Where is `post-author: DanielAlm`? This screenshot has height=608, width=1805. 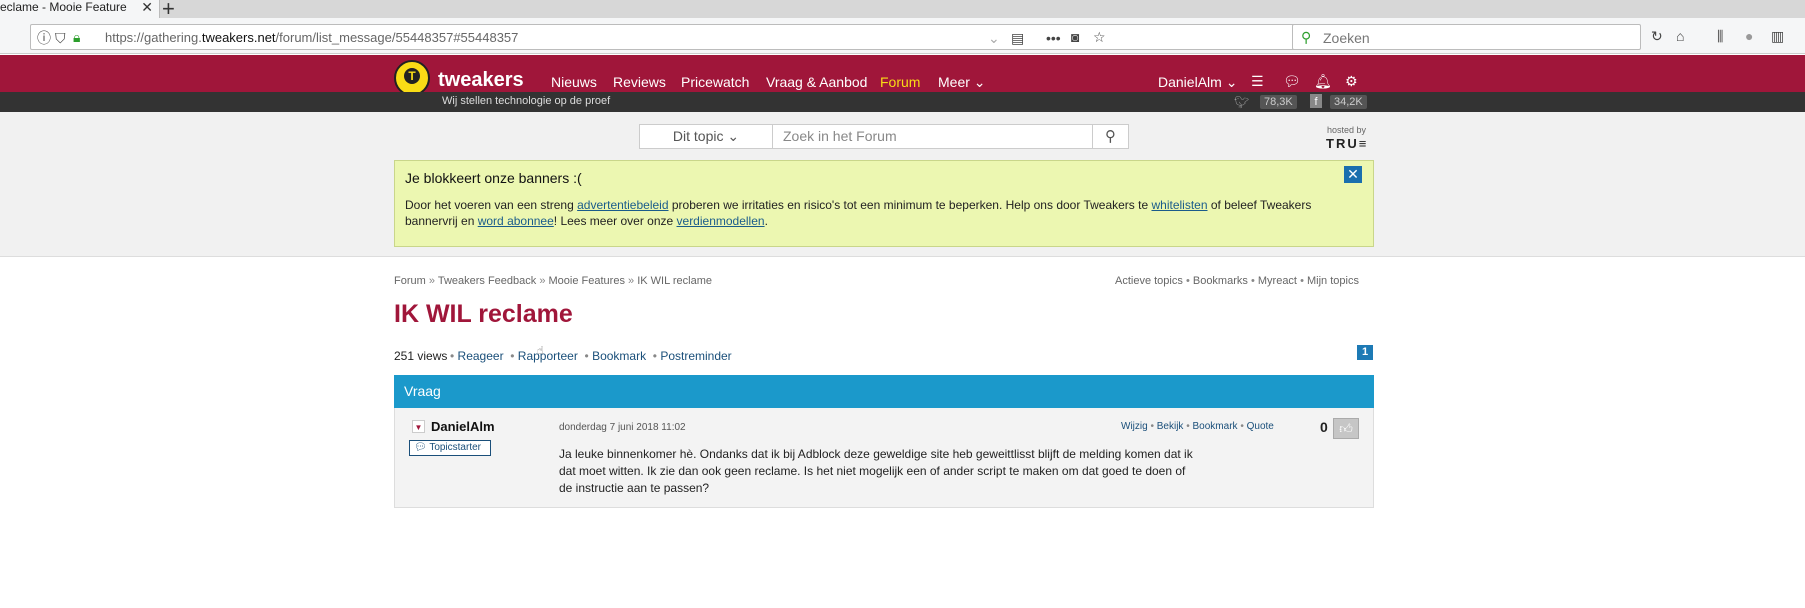
post-author: DanielAlm is located at coordinates (463, 426).